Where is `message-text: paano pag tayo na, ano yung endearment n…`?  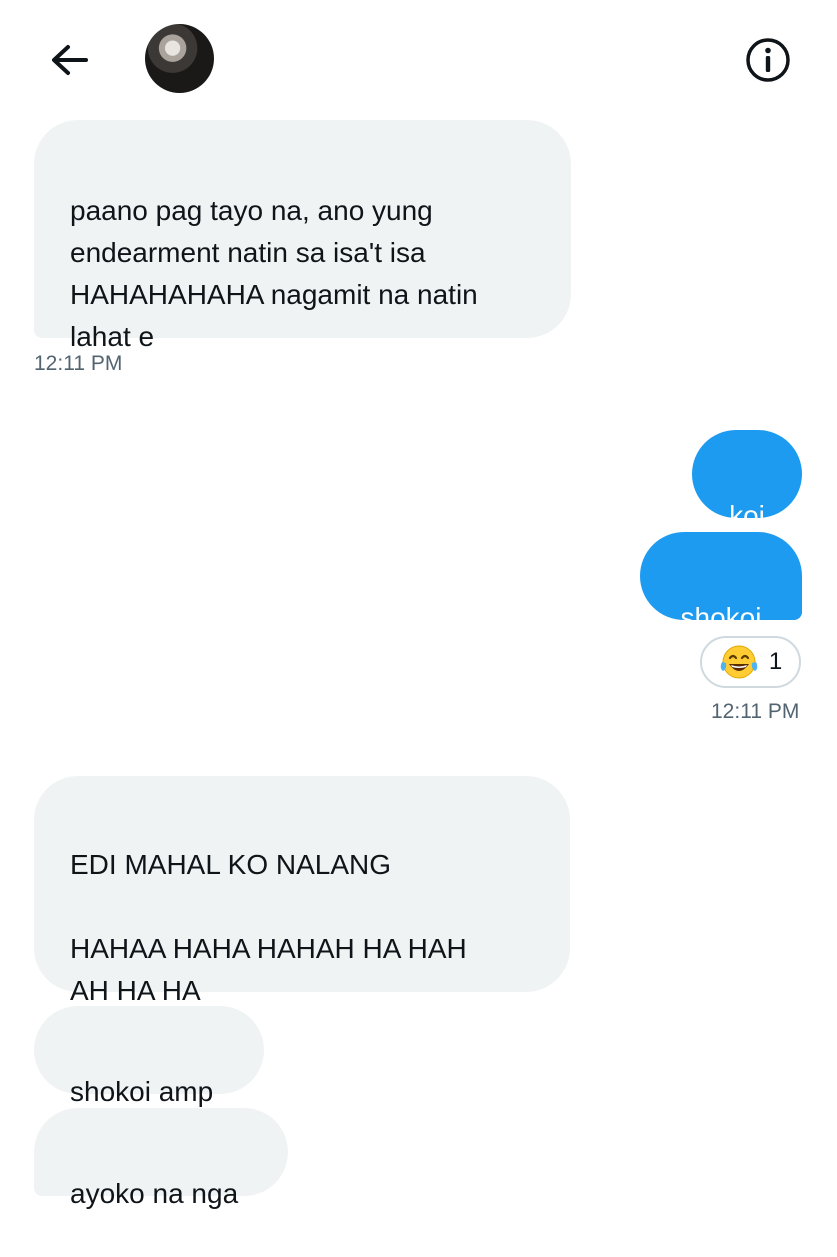
message-text: paano pag tayo na, ano yung endearment n… is located at coordinates (274, 273).